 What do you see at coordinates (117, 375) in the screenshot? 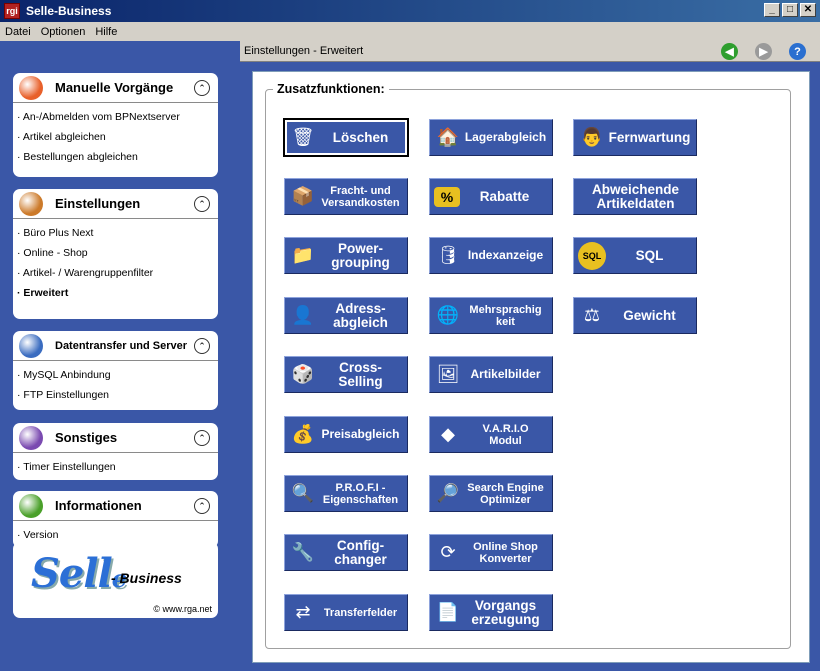
I see `sidebar-link: · MySQL Anbindung` at bounding box center [117, 375].